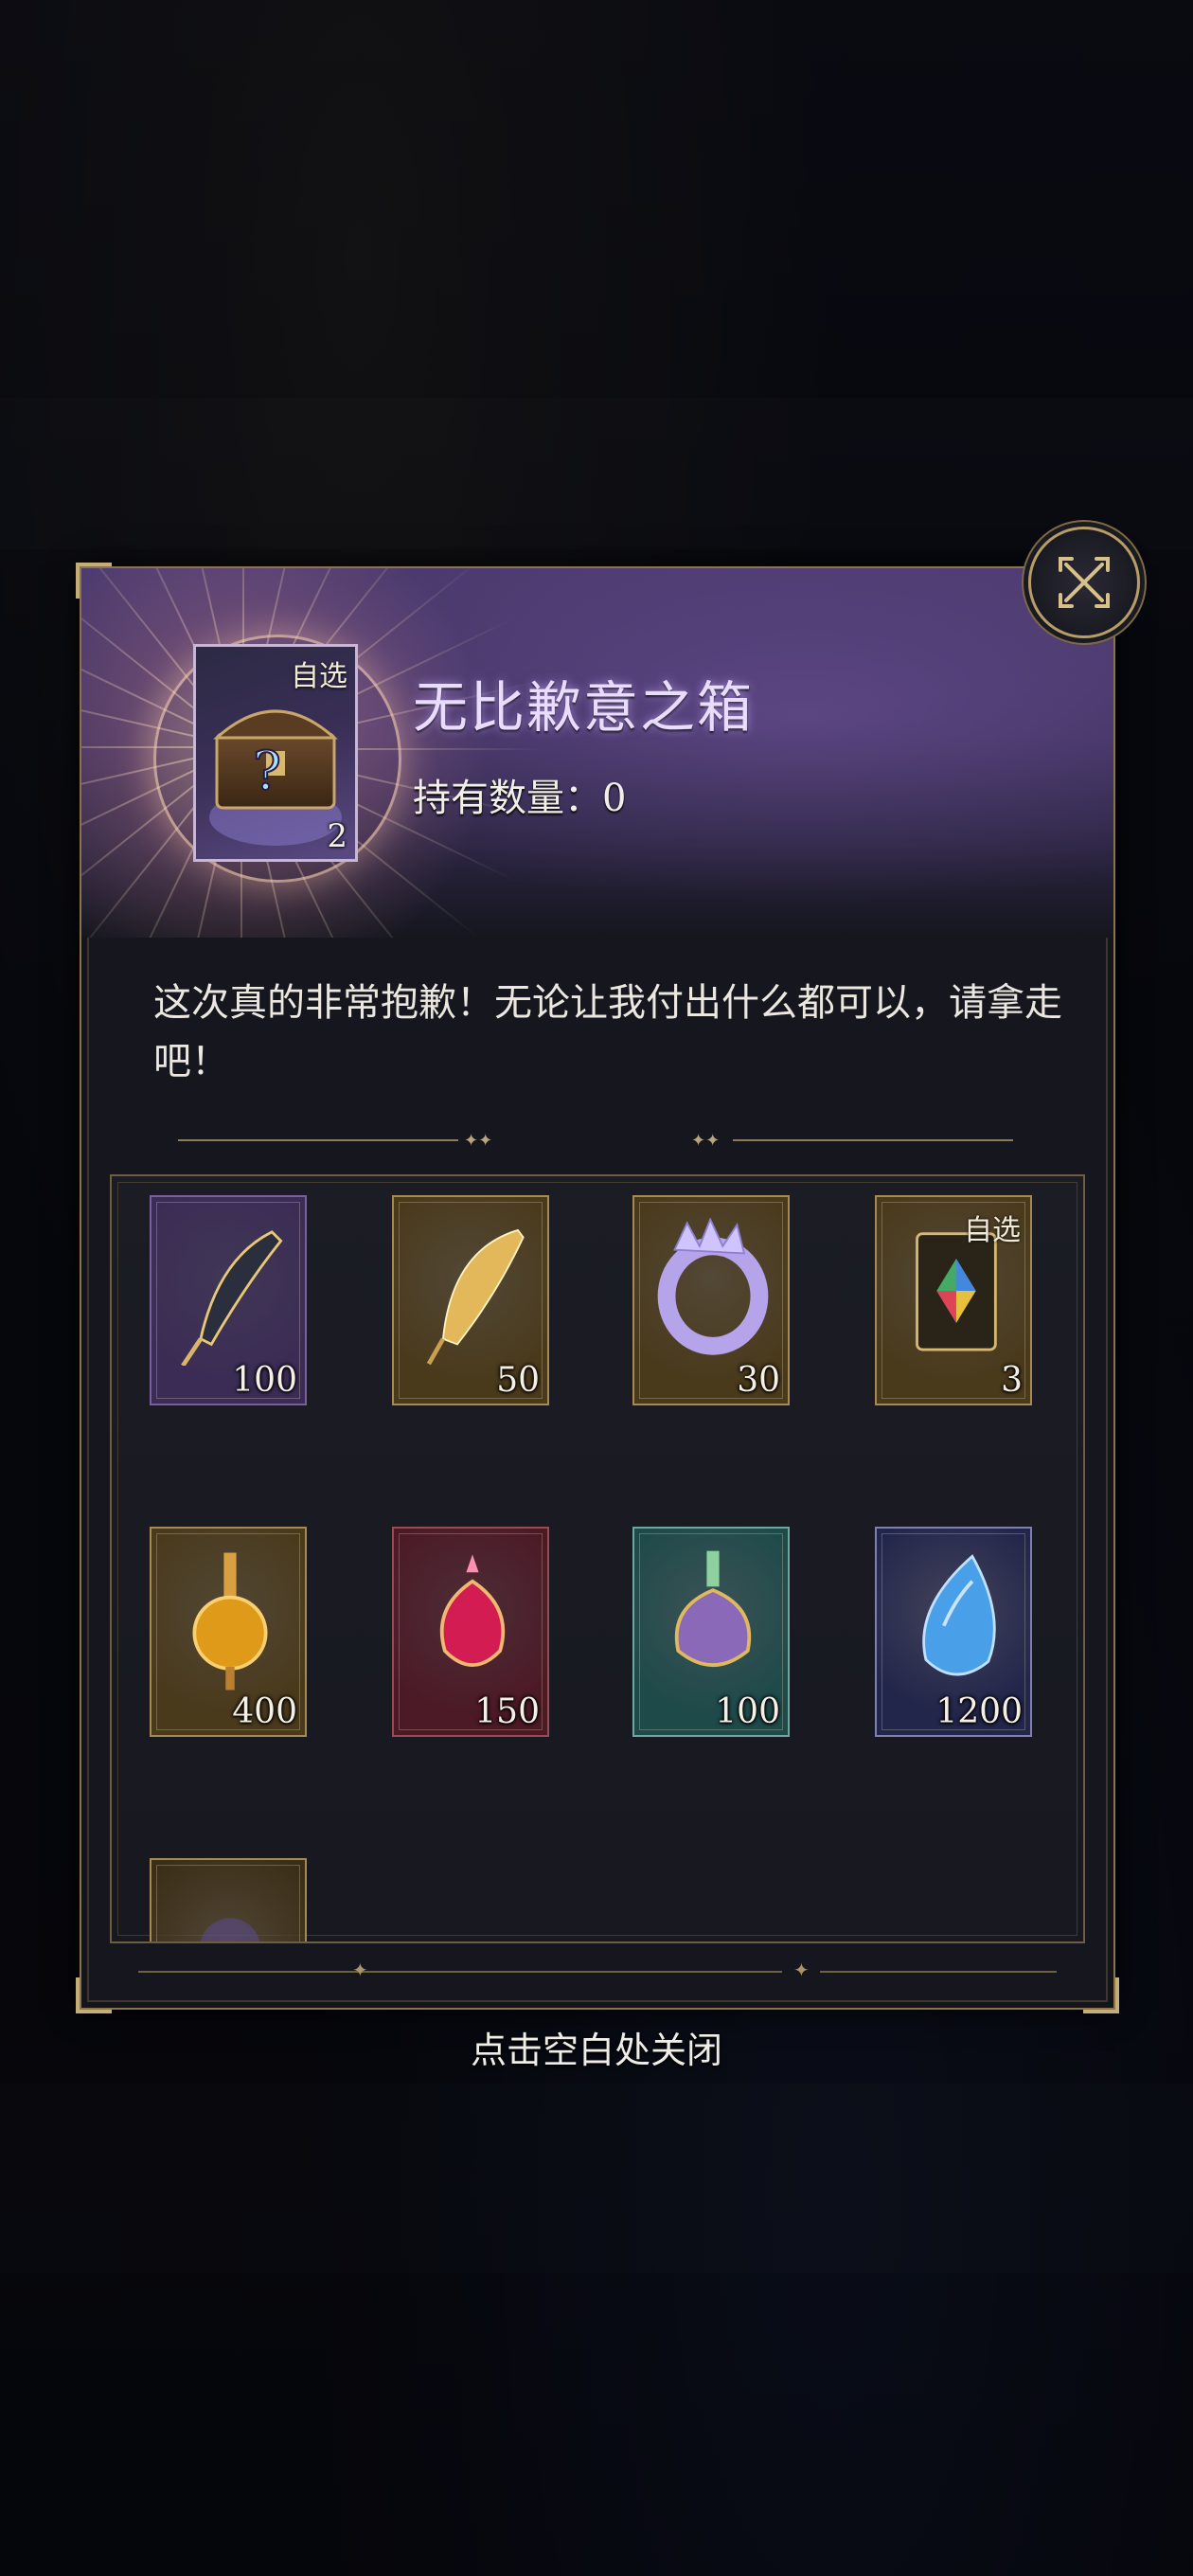 This screenshot has height=2576, width=1193. What do you see at coordinates (758, 1380) in the screenshot?
I see `slot-count: 30` at bounding box center [758, 1380].